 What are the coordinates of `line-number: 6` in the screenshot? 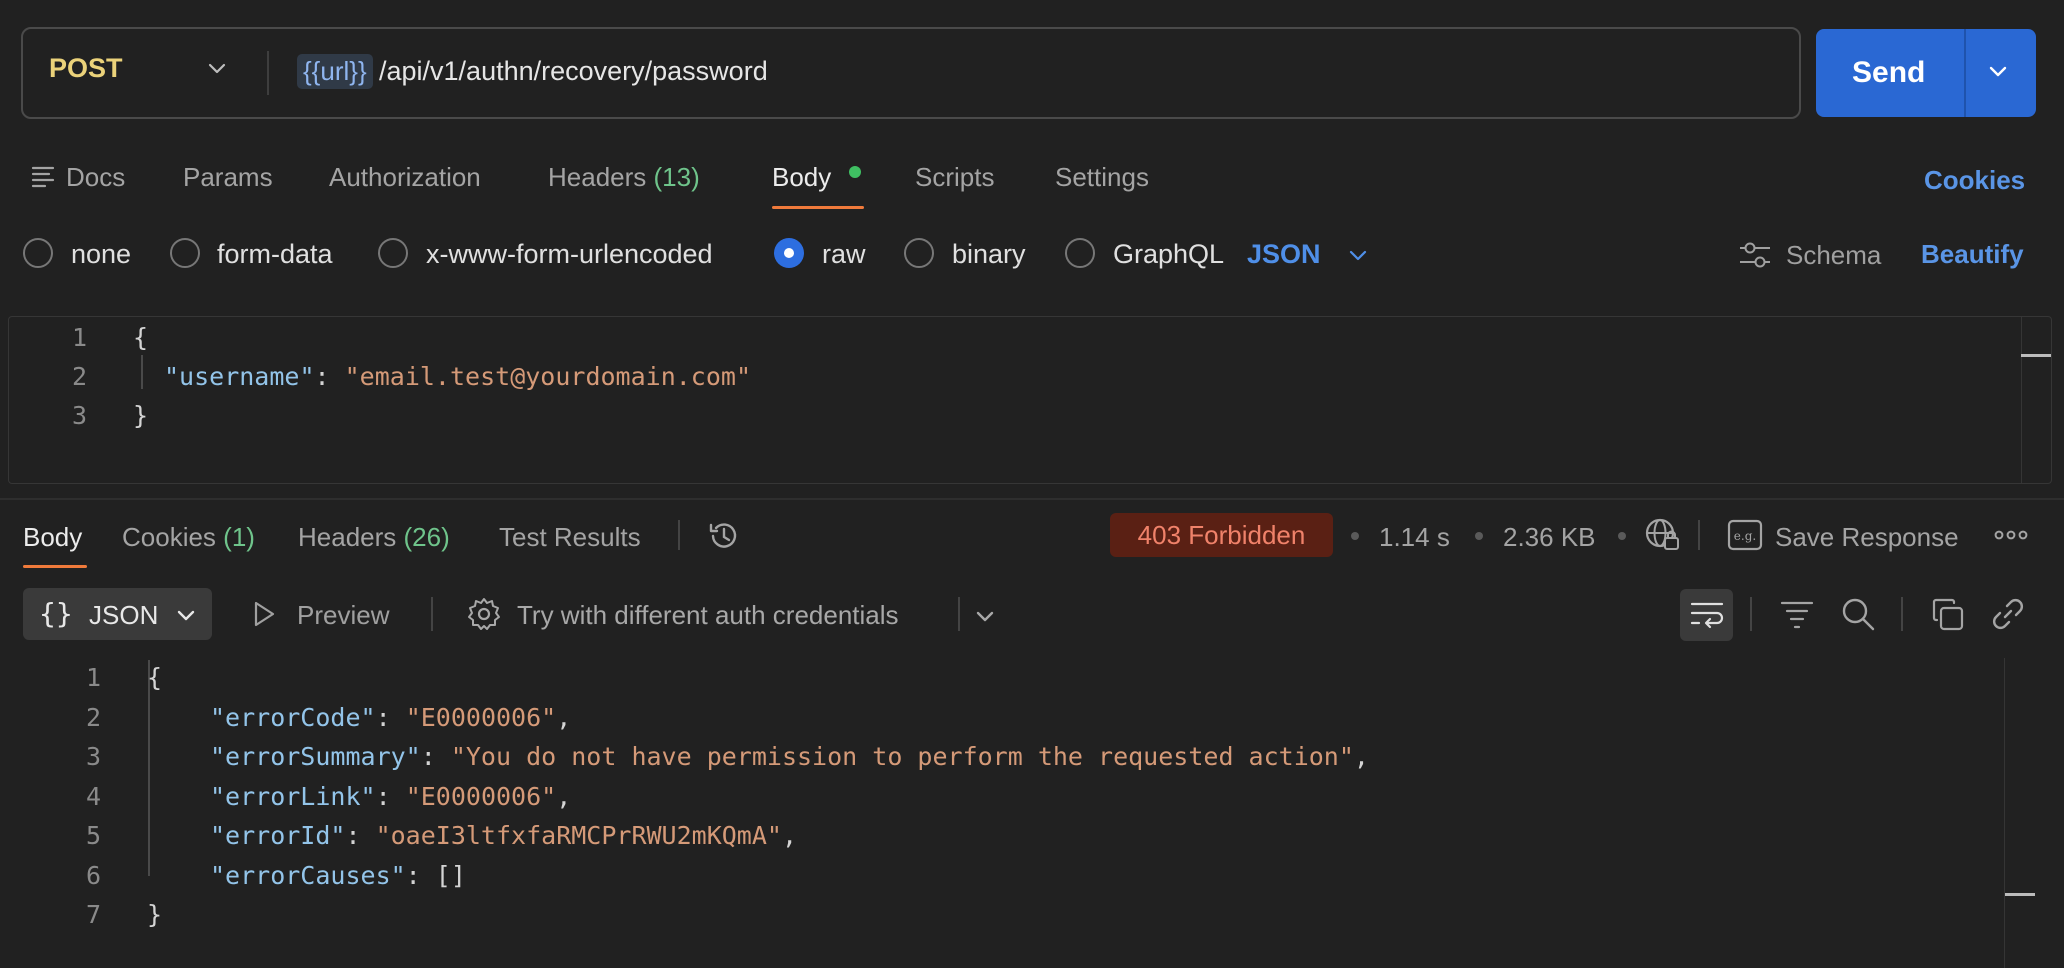 It's located at (93, 875).